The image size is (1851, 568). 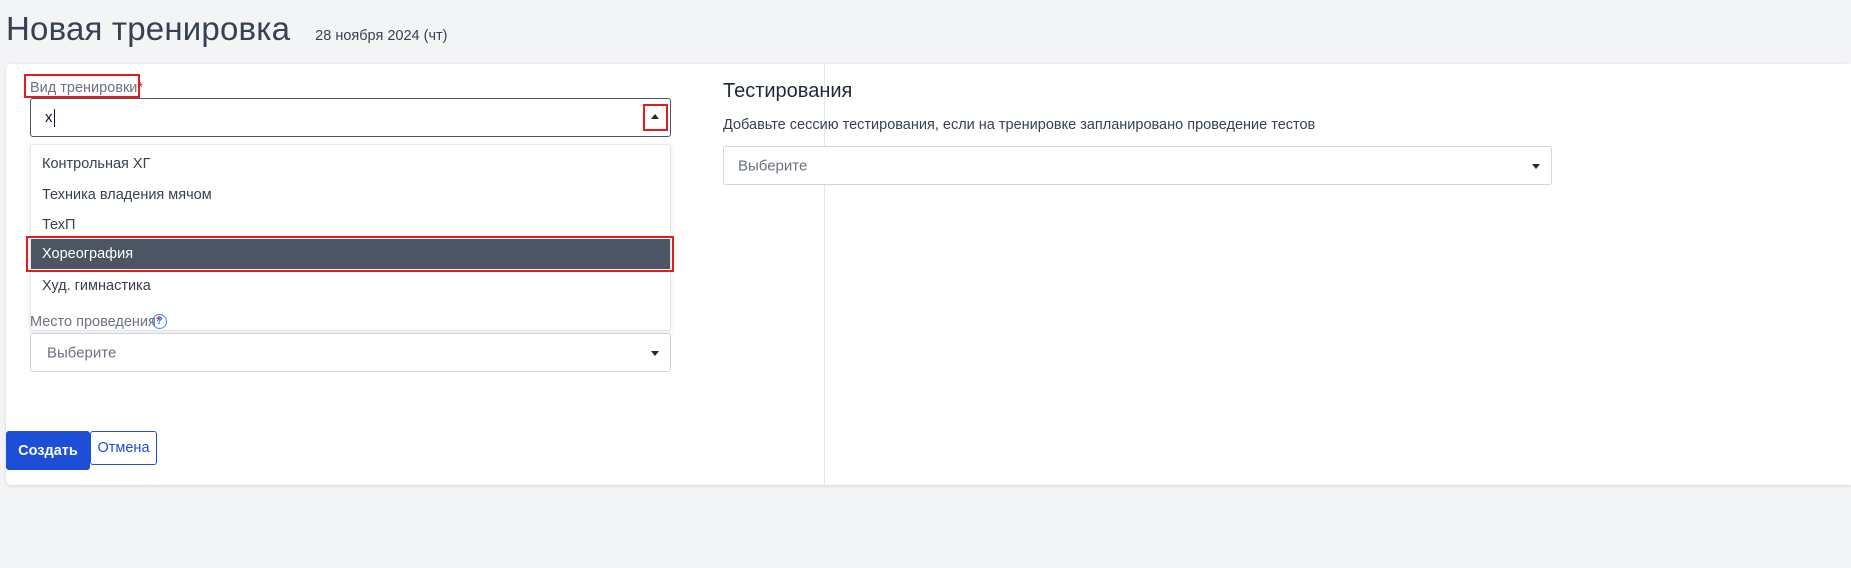 I want to click on required-mark: *, so click(x=140, y=88).